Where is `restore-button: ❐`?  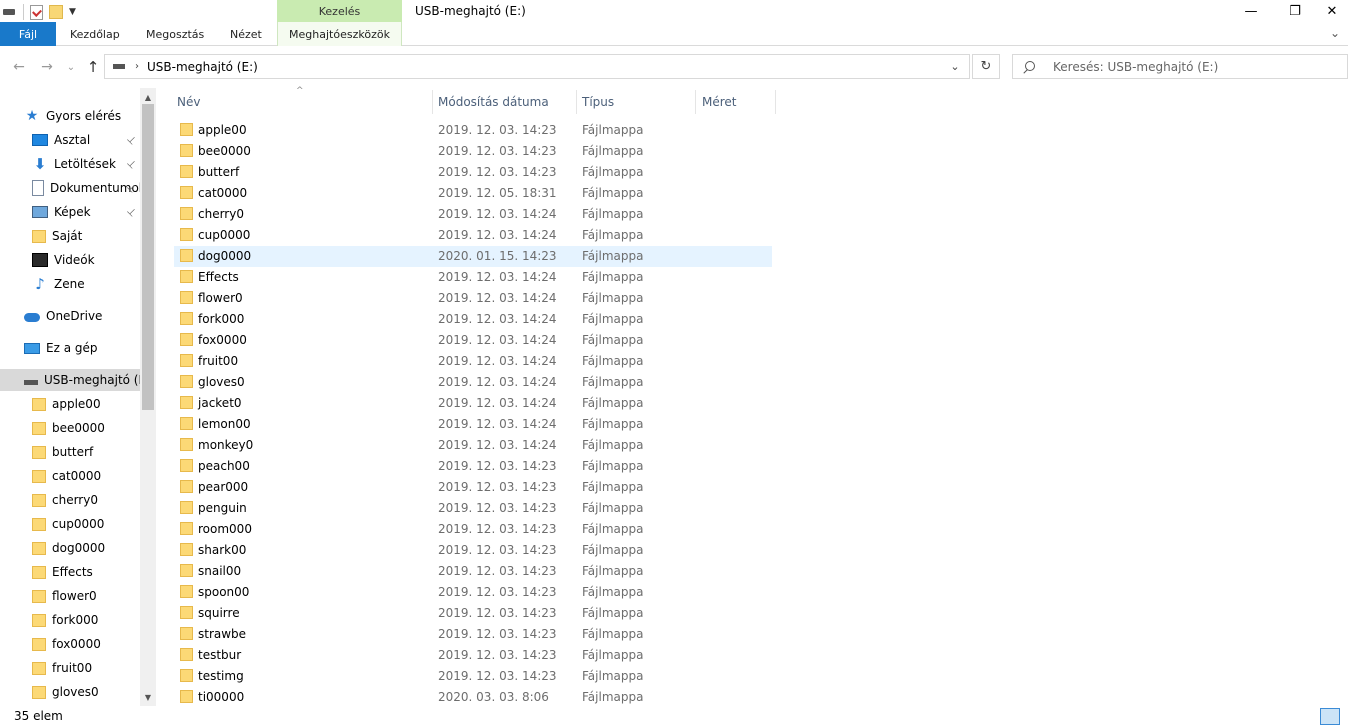
restore-button: ❐ is located at coordinates (1295, 11).